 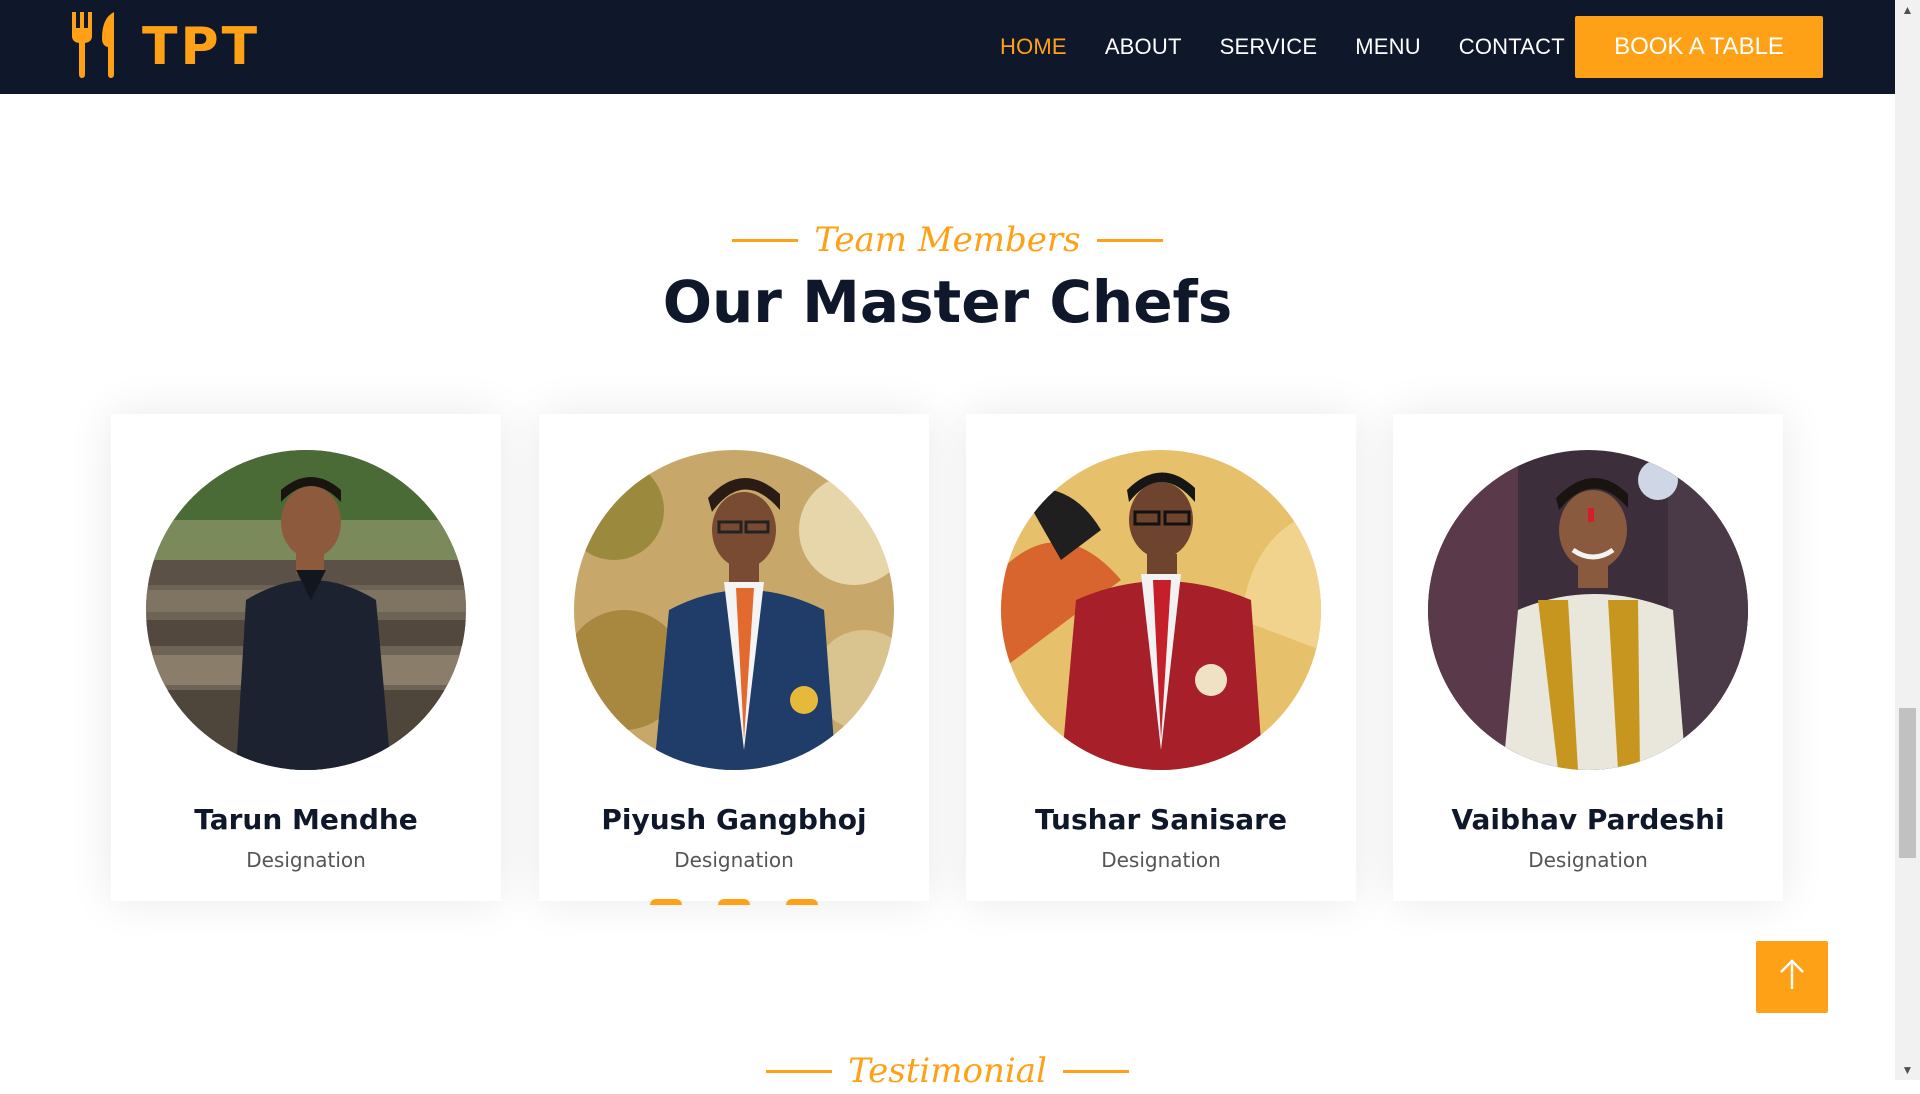 I want to click on team-card: Tushar Sanisare Designation, so click(x=1161, y=657).